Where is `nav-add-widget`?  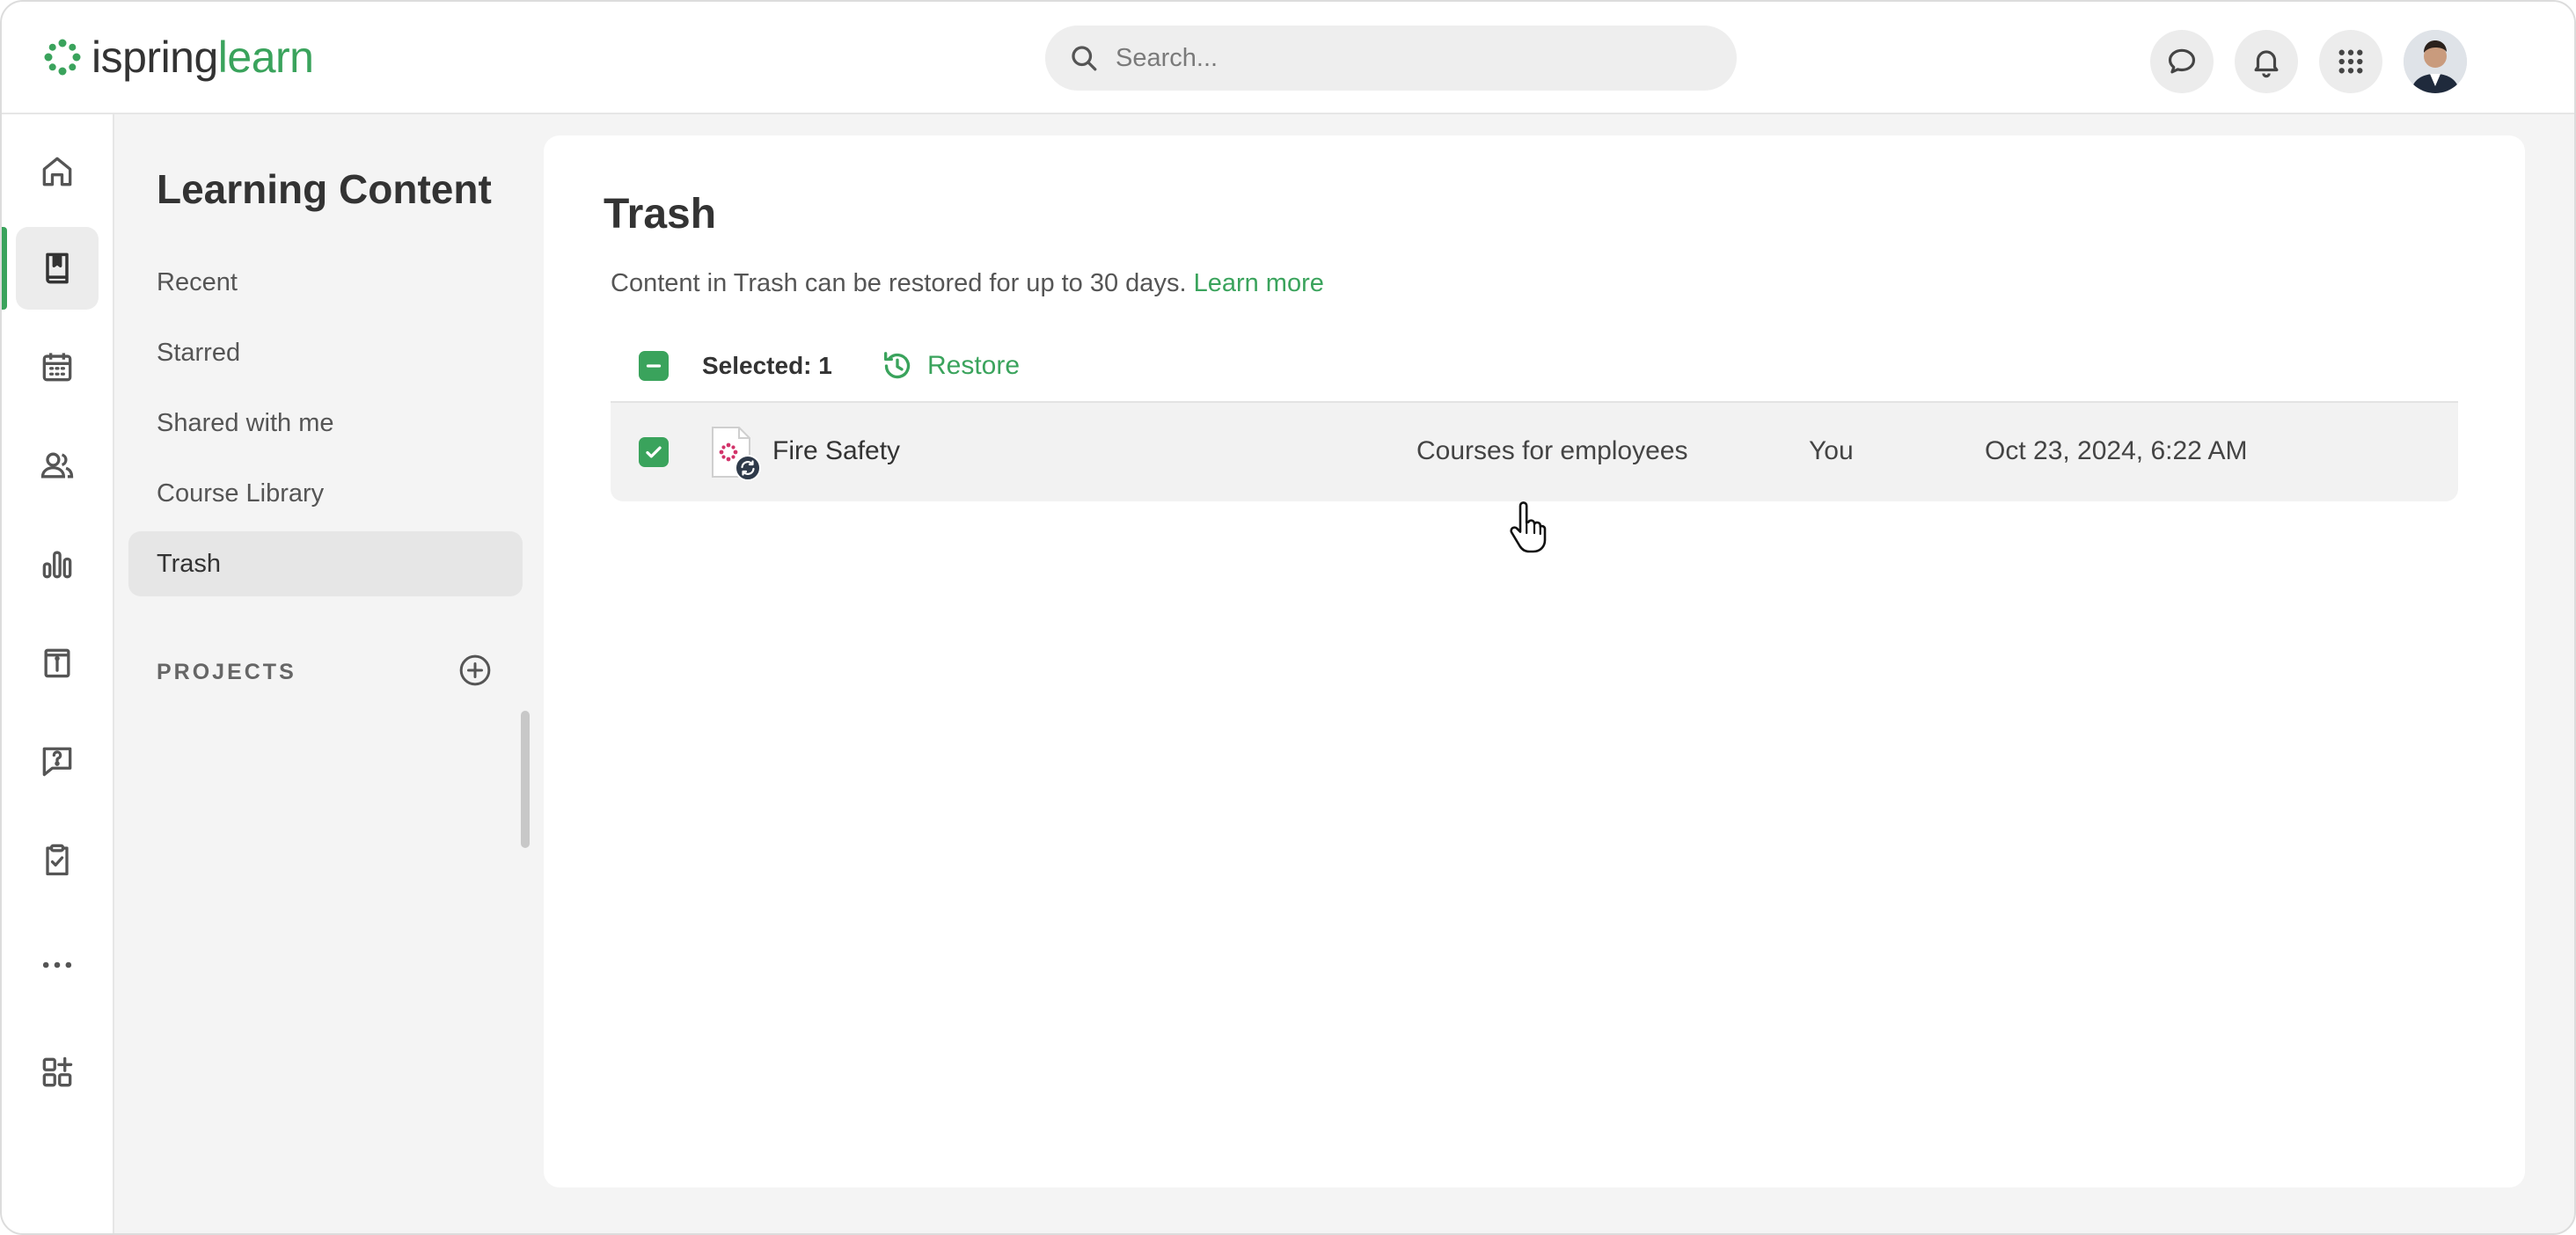 nav-add-widget is located at coordinates (57, 1072).